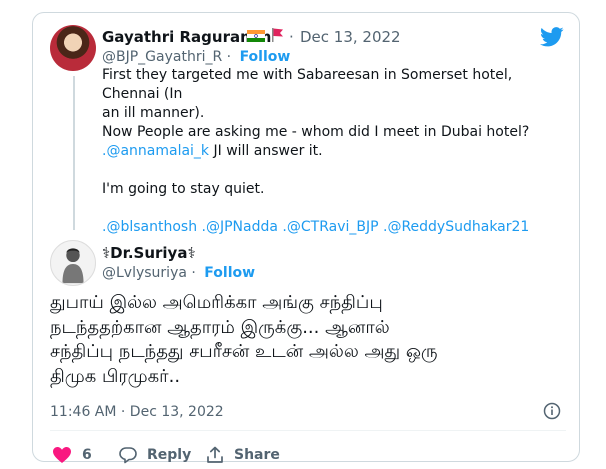 Image resolution: width=606 pixels, height=469 pixels. Describe the element at coordinates (162, 57) in the screenshot. I see `handle-text: @BJP_Gayathri_R` at that location.